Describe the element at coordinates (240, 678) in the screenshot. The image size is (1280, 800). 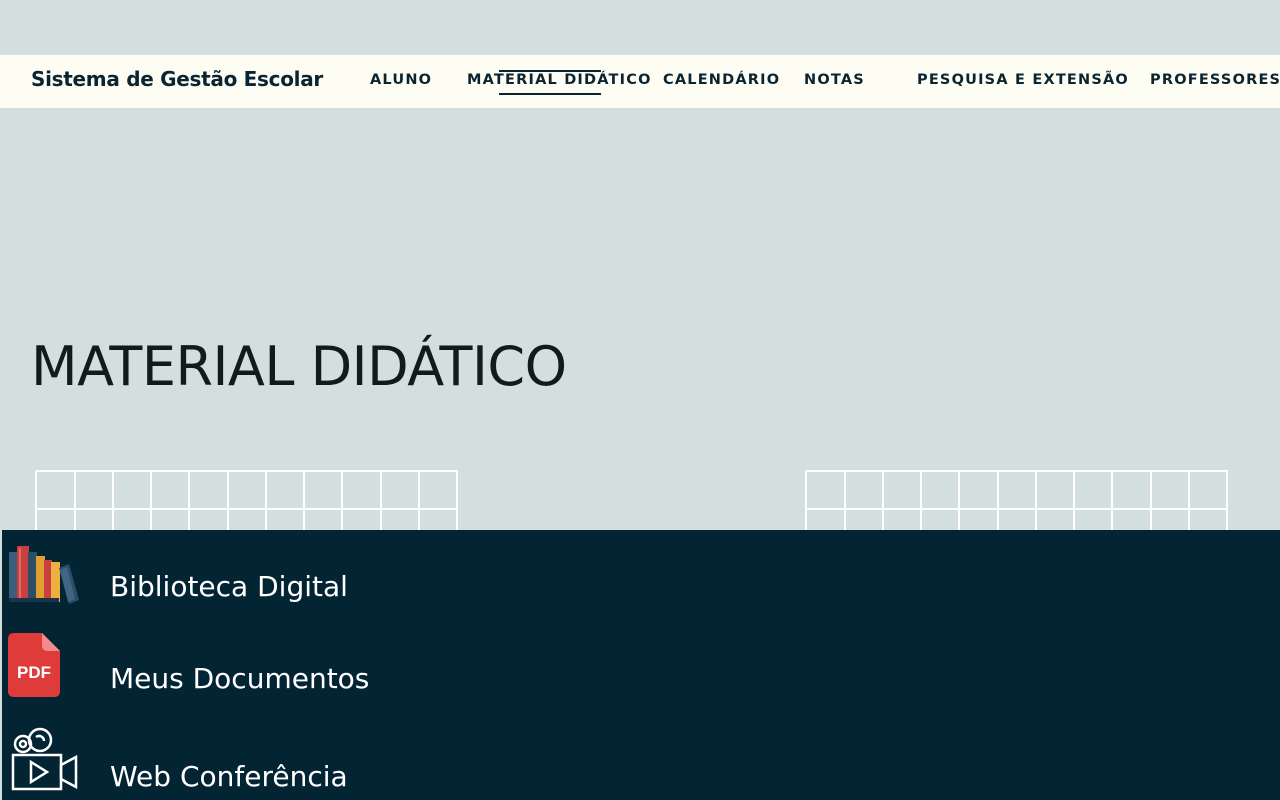
I see `resource-label: Meus Documentos` at that location.